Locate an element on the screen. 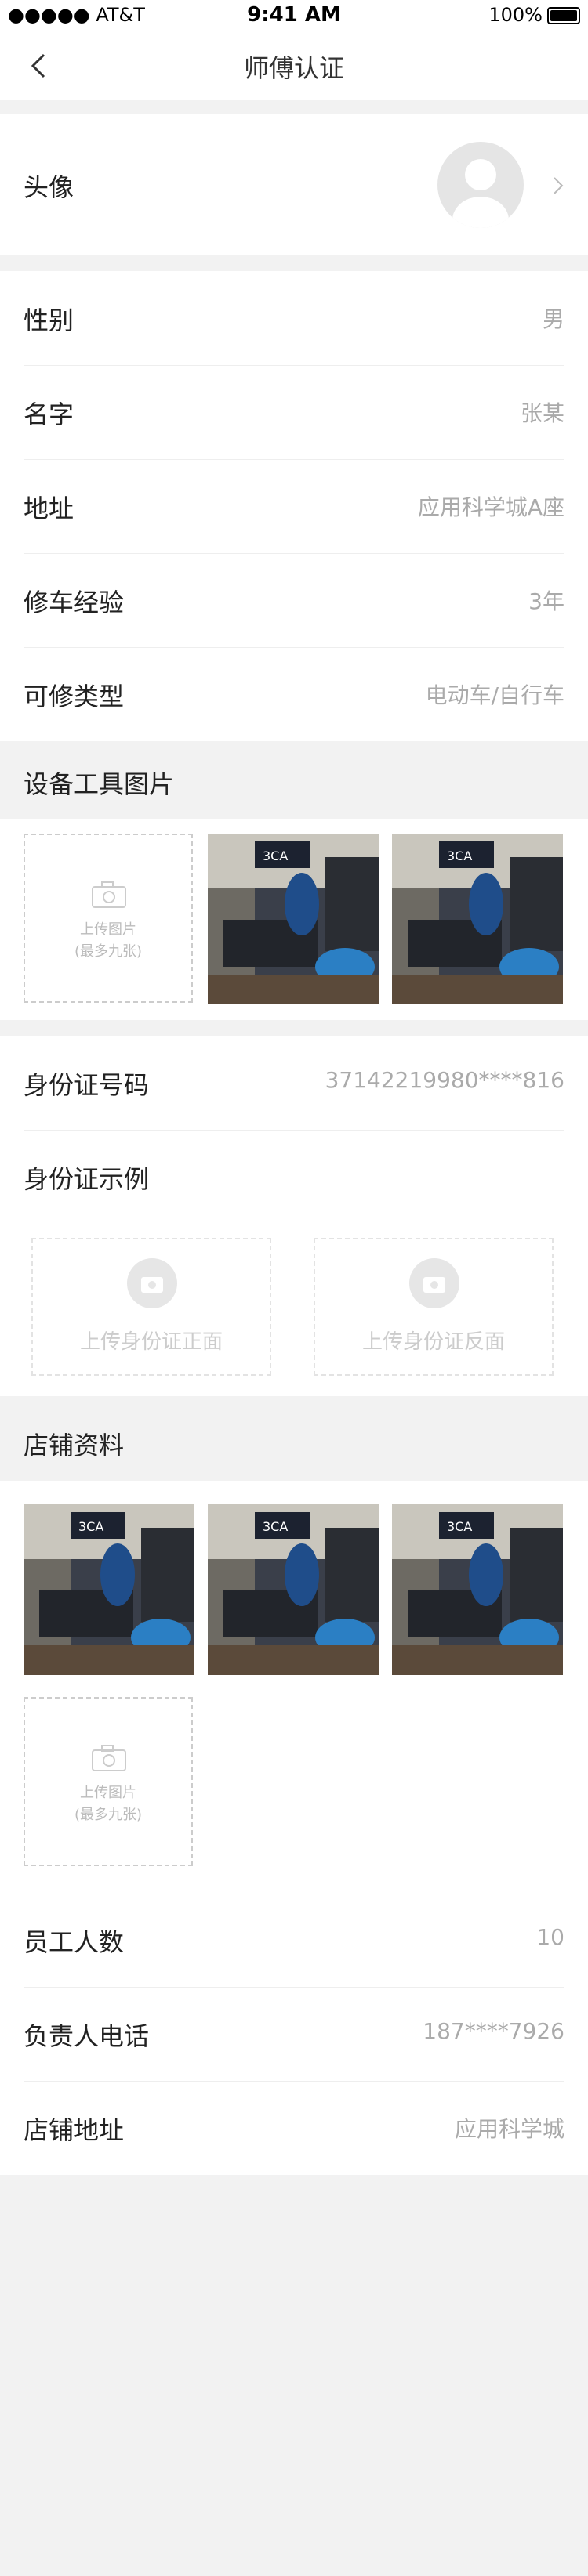 This screenshot has width=588, height=2576. repair-type-label: 可修类型 is located at coordinates (74, 696).